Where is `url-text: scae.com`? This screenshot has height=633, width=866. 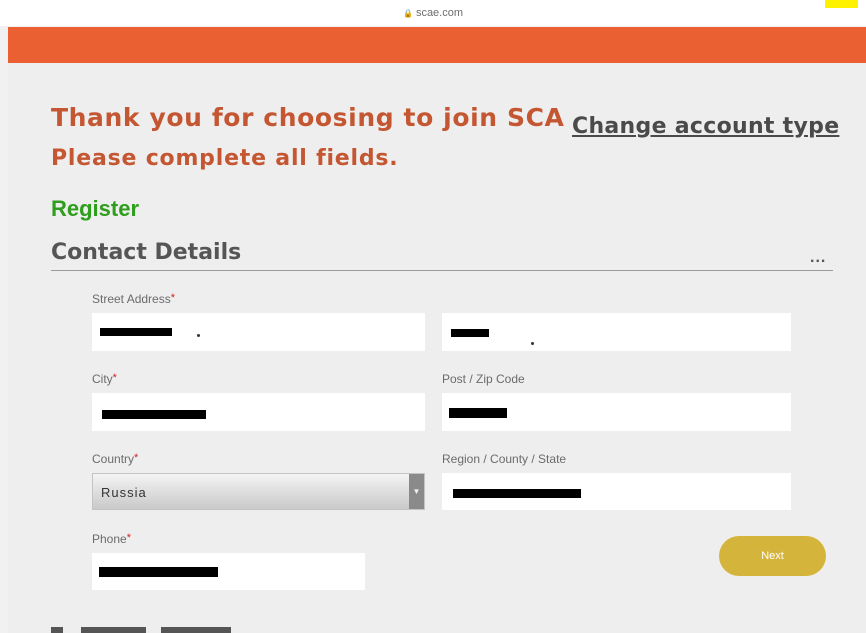
url-text: scae.com is located at coordinates (439, 13).